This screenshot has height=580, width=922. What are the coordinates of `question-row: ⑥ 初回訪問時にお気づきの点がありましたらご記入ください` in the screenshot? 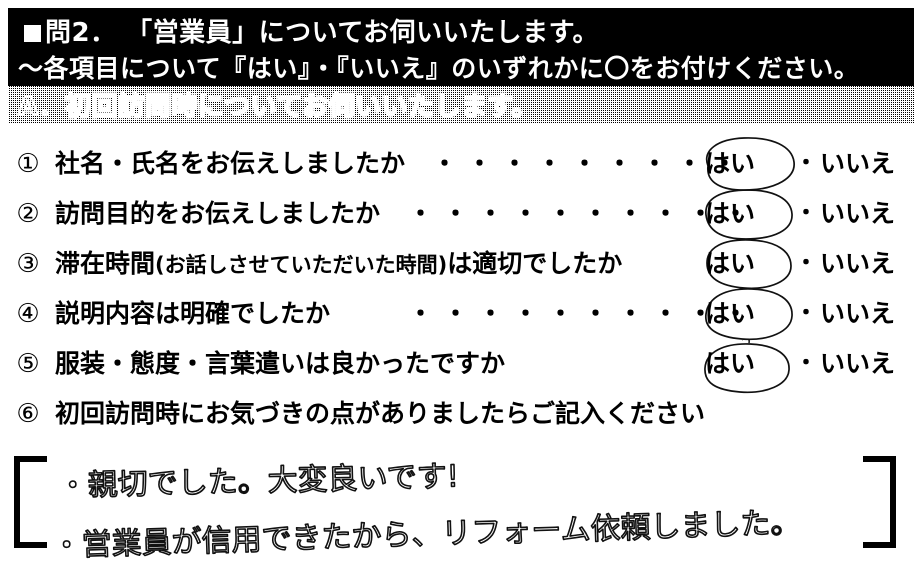 It's located at (461, 414).